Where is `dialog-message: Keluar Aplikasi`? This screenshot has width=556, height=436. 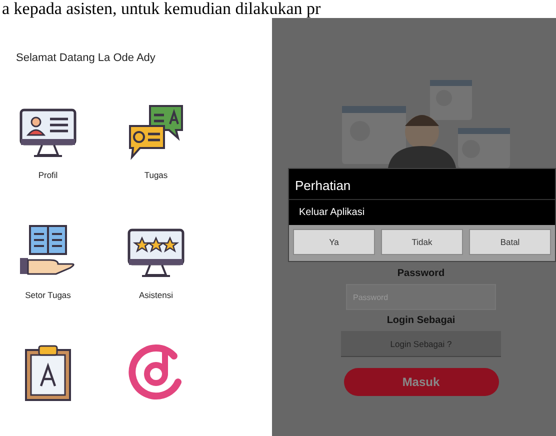 dialog-message: Keluar Aplikasi is located at coordinates (332, 213).